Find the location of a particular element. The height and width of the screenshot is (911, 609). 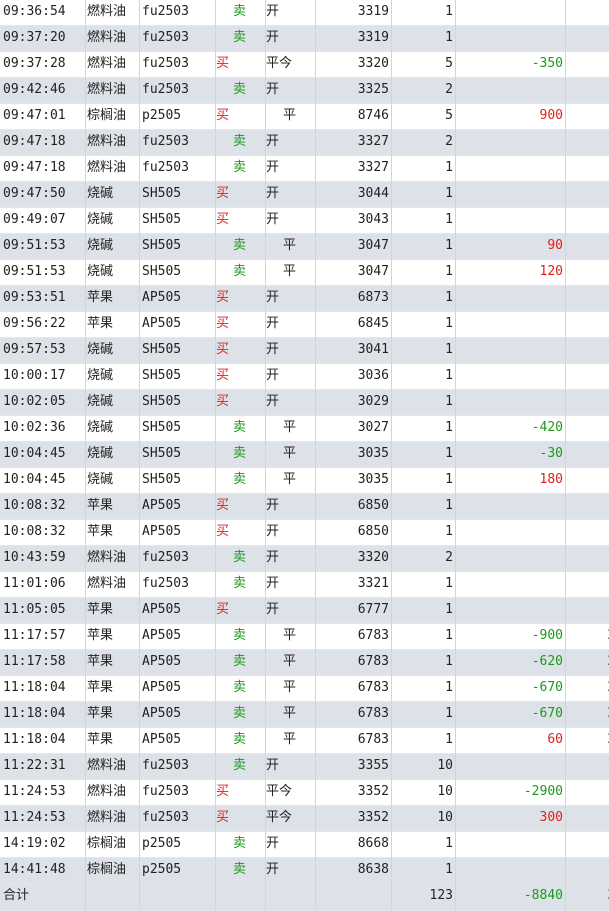

table-row: 09:47:18 燃料油 fu2503 卖开 3327 1 is located at coordinates (304, 169).